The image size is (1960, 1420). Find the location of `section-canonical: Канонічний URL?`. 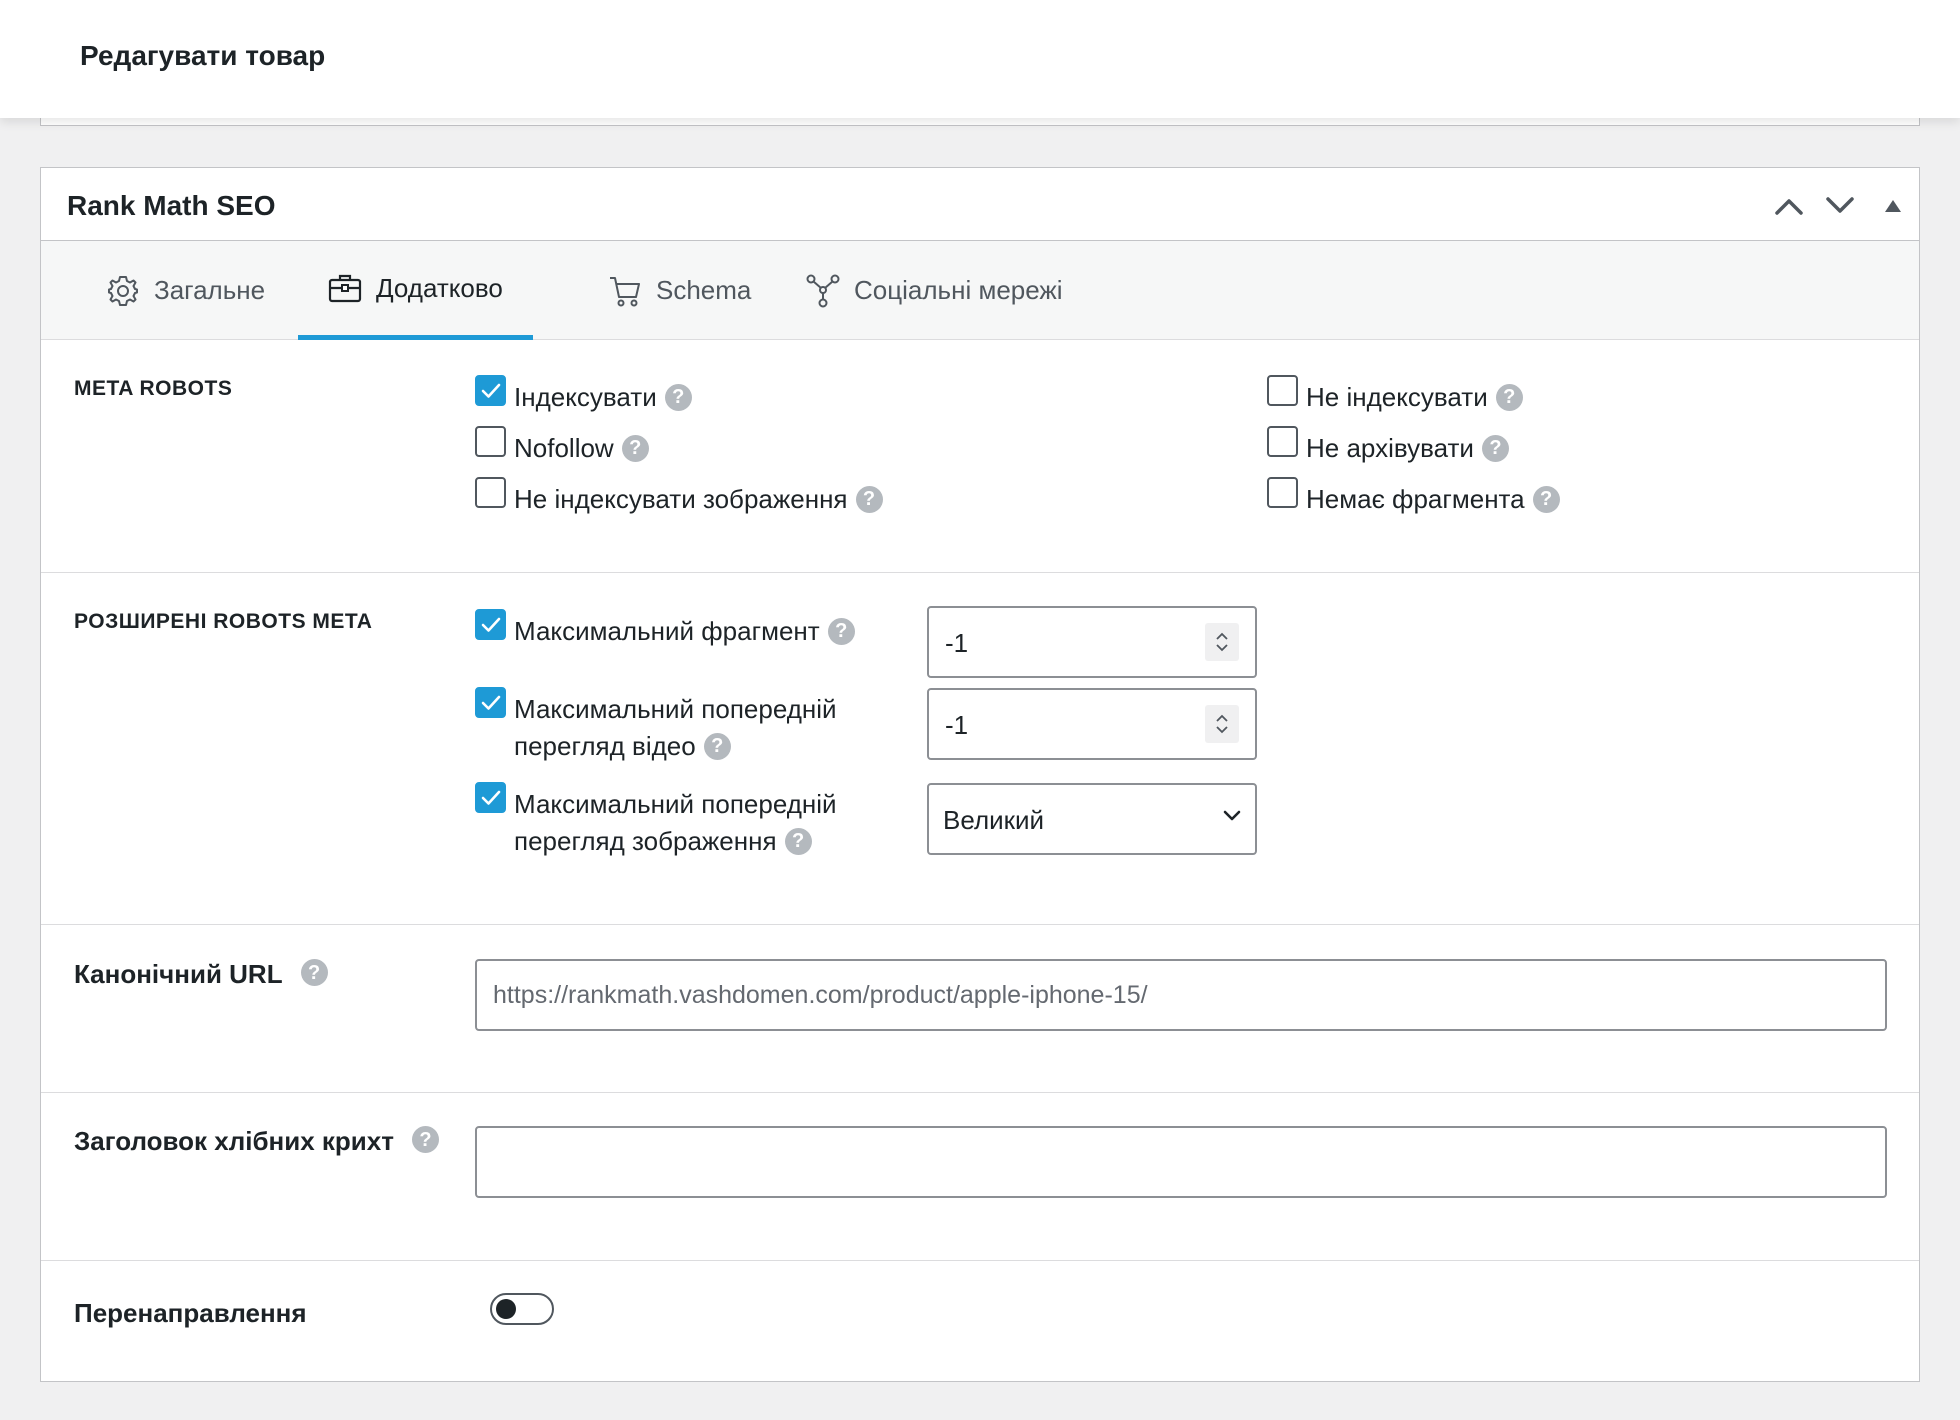

section-canonical: Канонічний URL? is located at coordinates (980, 1009).